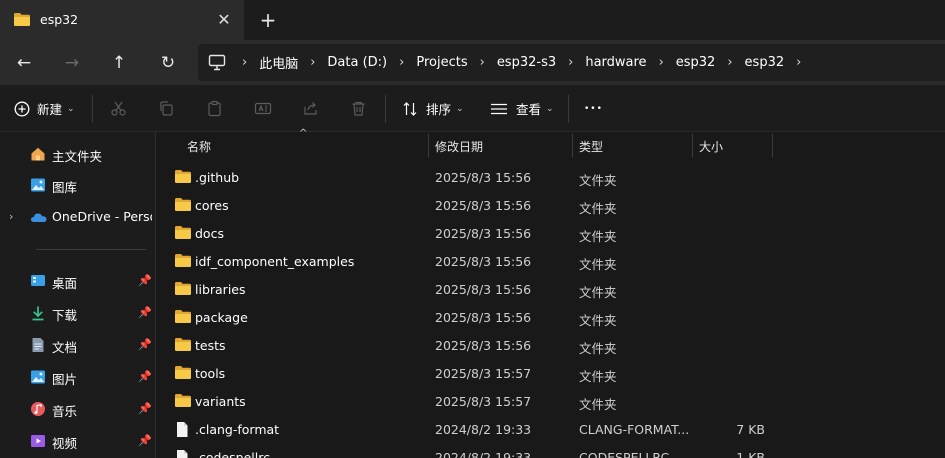 Image resolution: width=945 pixels, height=458 pixels. I want to click on file-row: libraries 2025/8/3 15:56 文件夹, so click(550, 289).